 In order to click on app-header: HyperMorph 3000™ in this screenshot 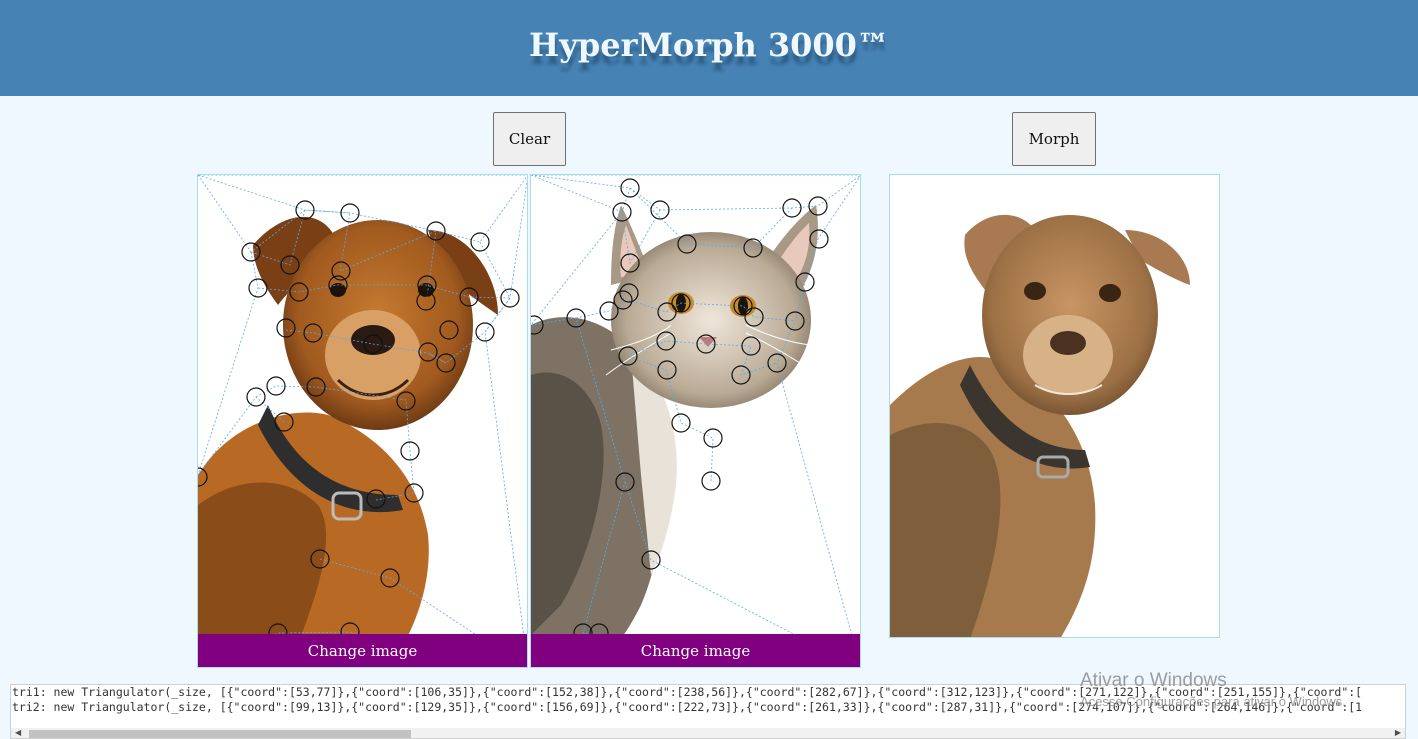, I will do `click(709, 48)`.